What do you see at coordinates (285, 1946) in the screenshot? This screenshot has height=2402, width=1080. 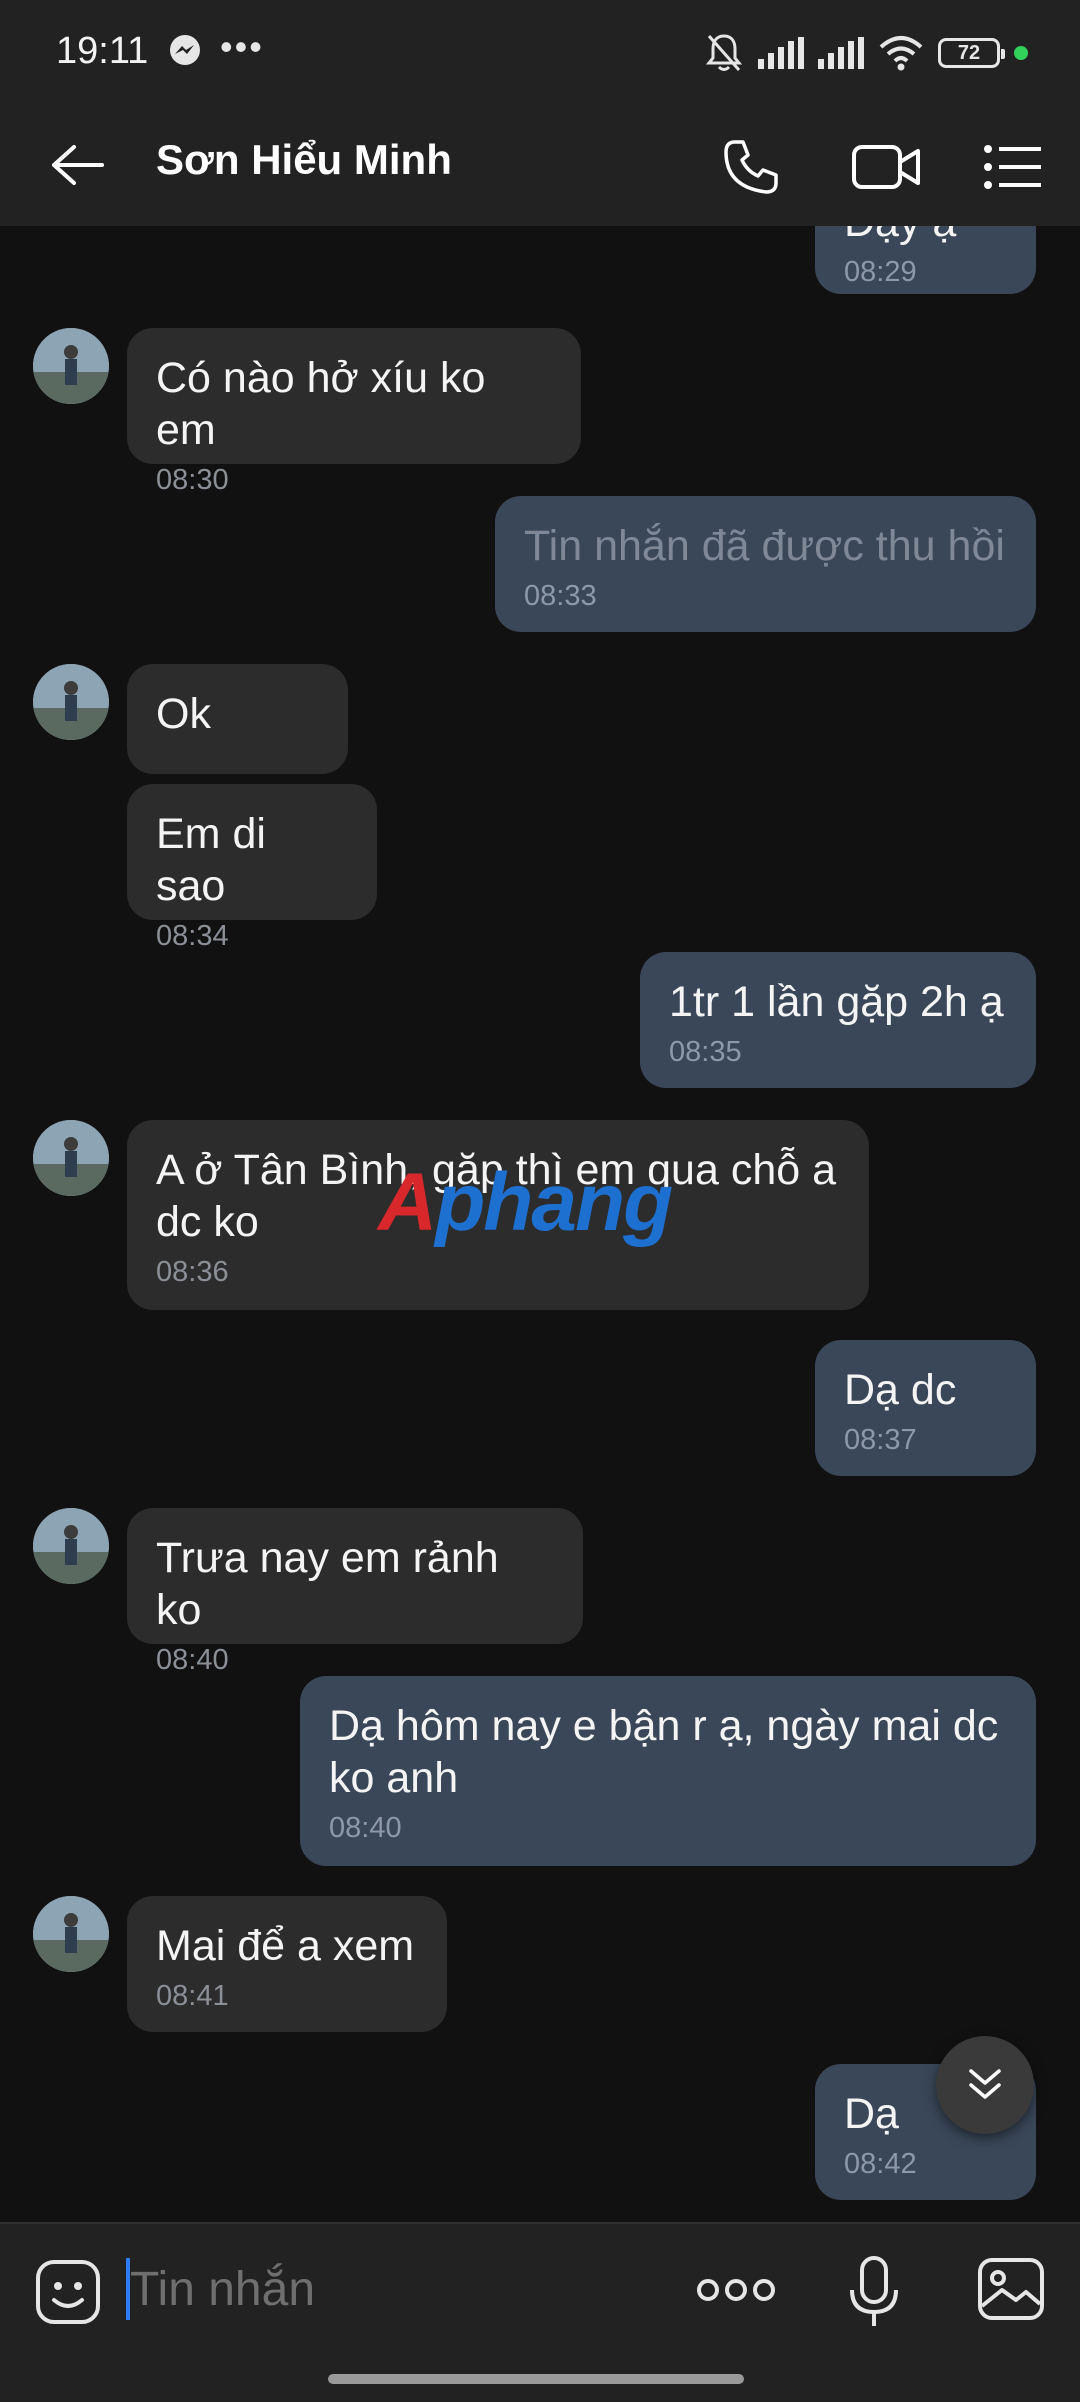 I see `message-text: Mai để a xem` at bounding box center [285, 1946].